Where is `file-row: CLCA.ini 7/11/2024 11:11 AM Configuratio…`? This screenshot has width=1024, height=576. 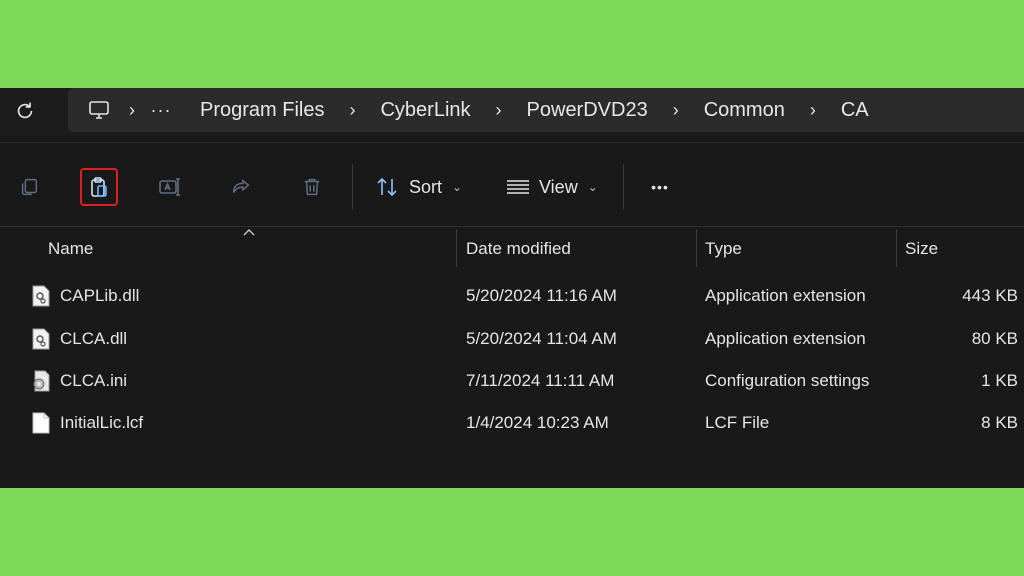 file-row: CLCA.ini 7/11/2024 11:11 AM Configuratio… is located at coordinates (512, 381).